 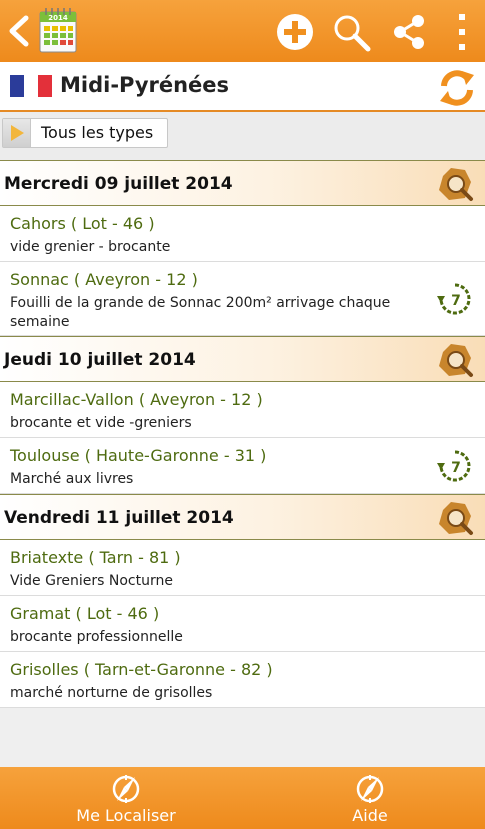 What do you see at coordinates (409, 32) in the screenshot?
I see `share-icon` at bounding box center [409, 32].